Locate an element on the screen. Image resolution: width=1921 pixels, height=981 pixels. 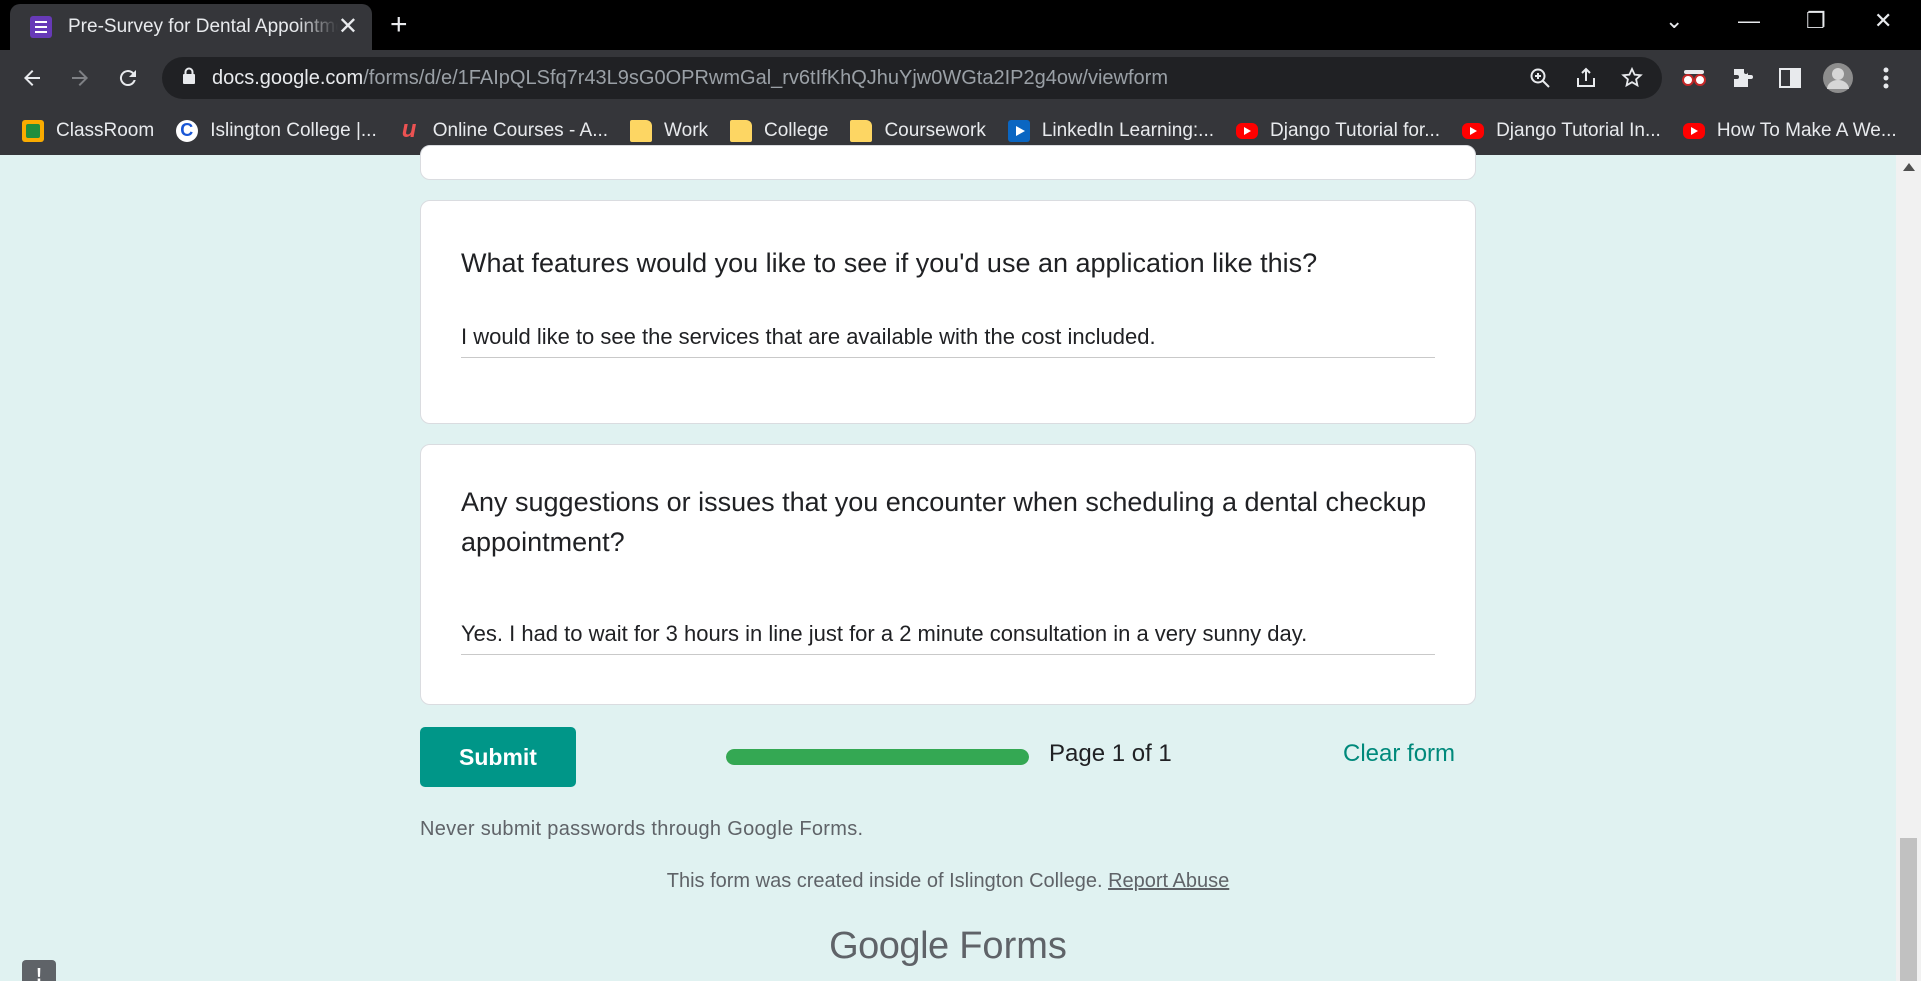
bookmark-star-icon is located at coordinates (1632, 80).